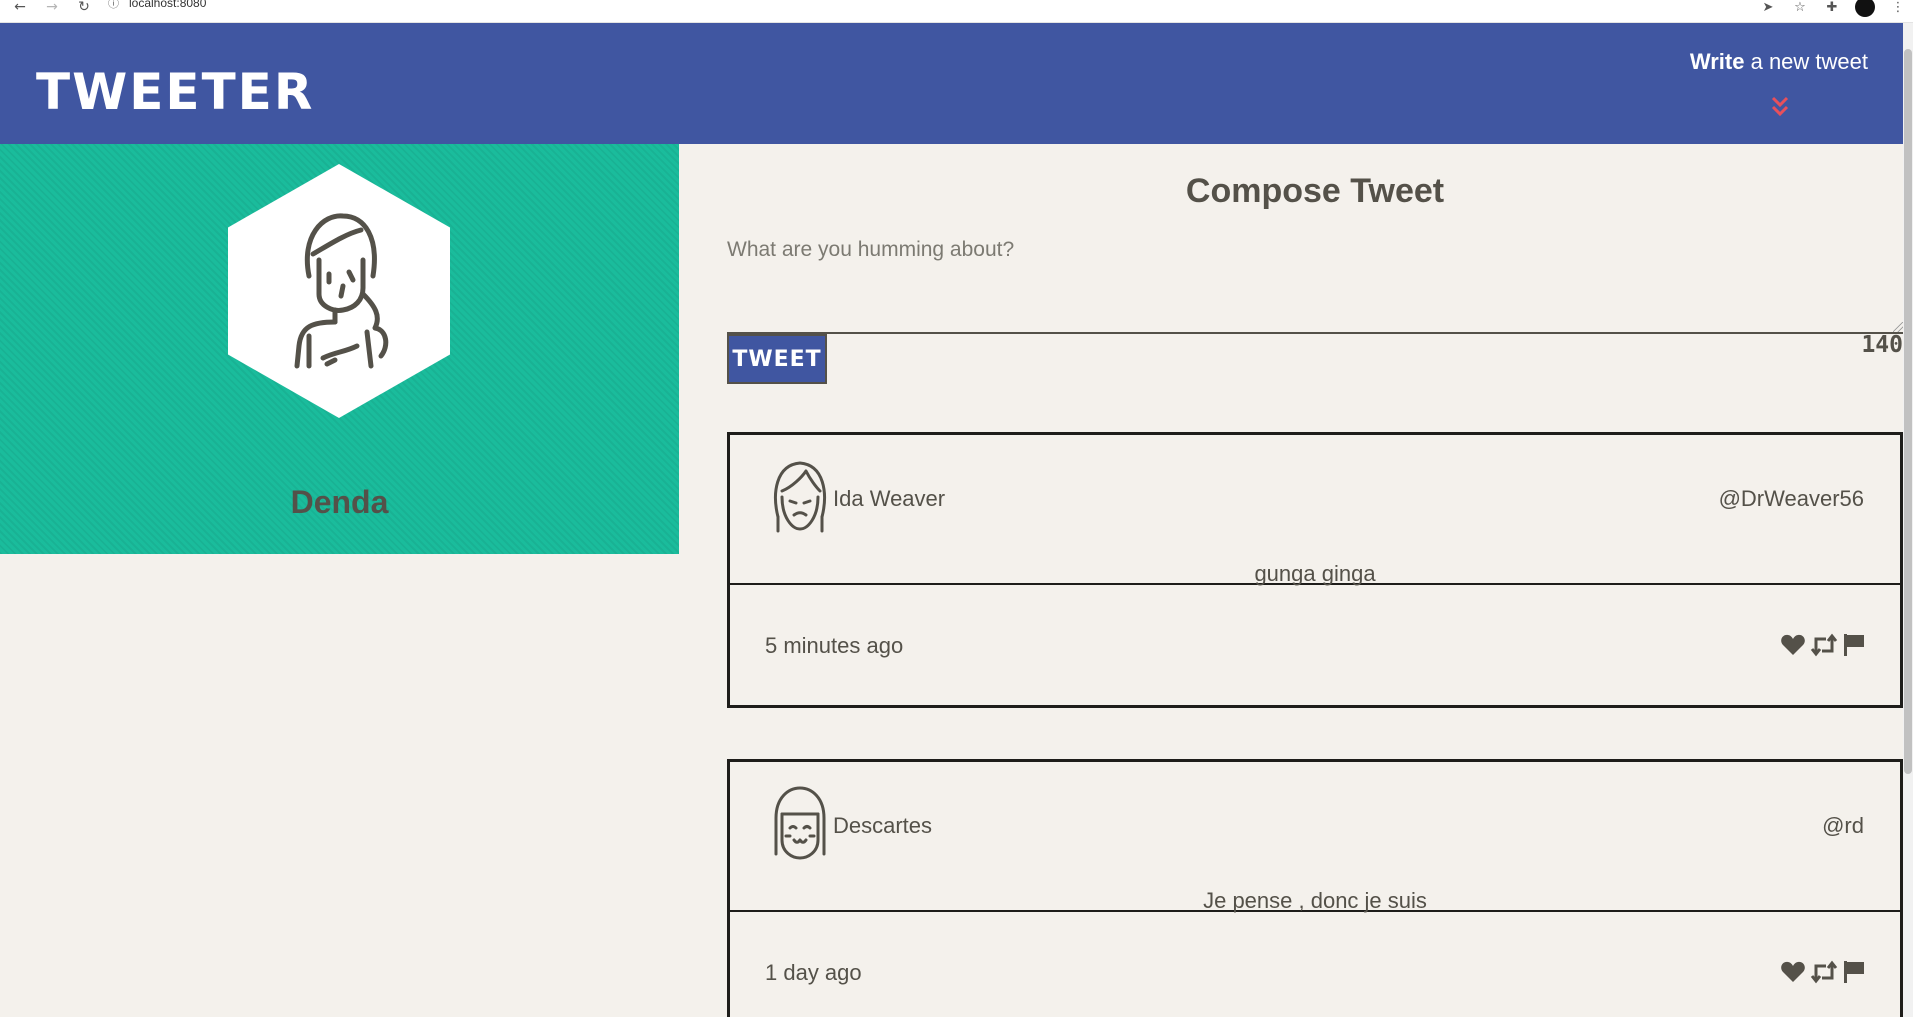  I want to click on logo: TWEETER, so click(175, 92).